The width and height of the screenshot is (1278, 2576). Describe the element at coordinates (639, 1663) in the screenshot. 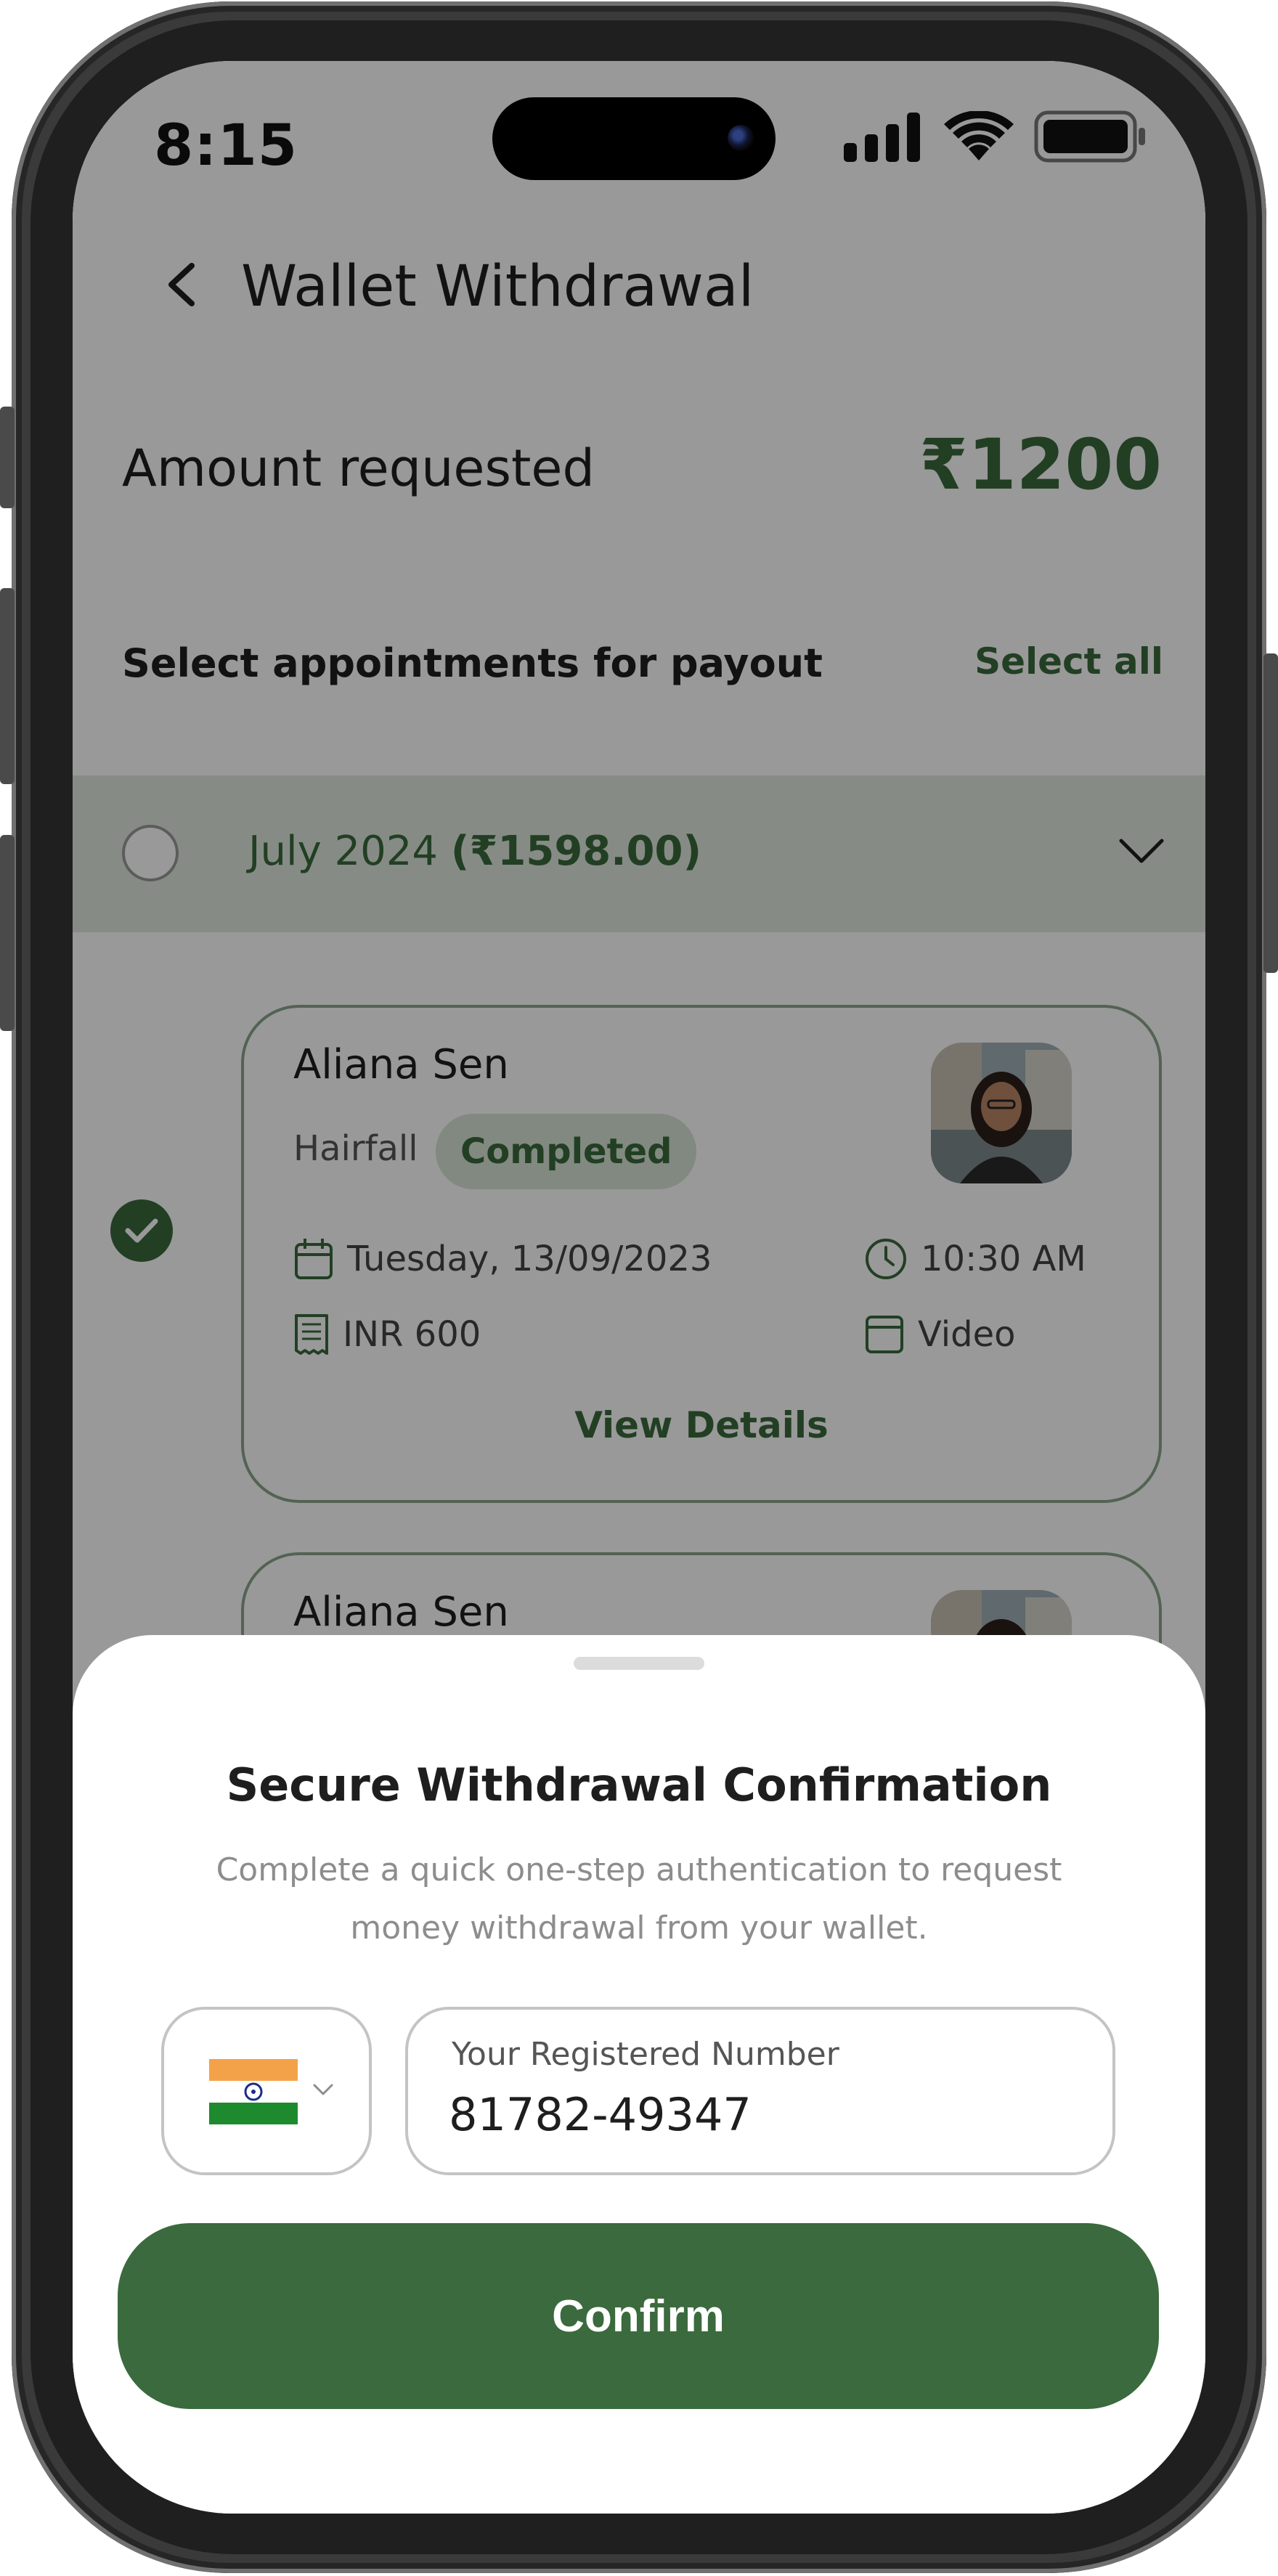

I see `sheet-handle` at that location.